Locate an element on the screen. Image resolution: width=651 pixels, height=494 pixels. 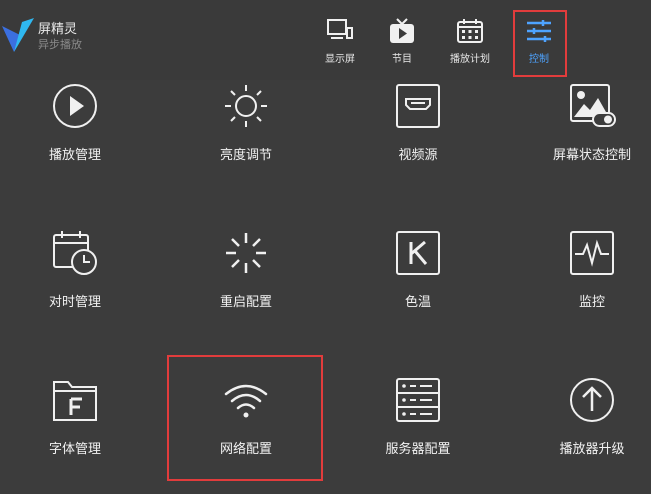
tile-font-management: 字体管理 is located at coordinates (75, 426).